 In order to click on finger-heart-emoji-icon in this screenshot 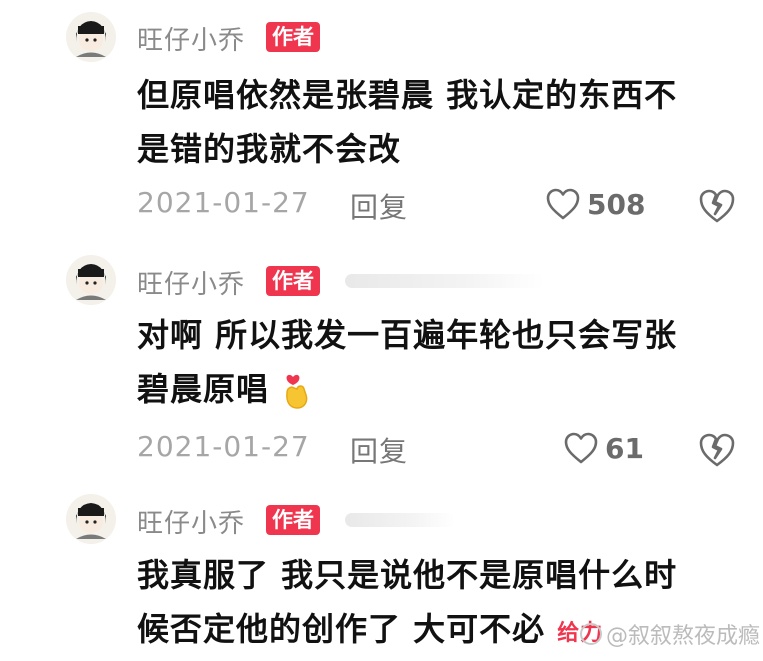, I will do `click(297, 391)`.